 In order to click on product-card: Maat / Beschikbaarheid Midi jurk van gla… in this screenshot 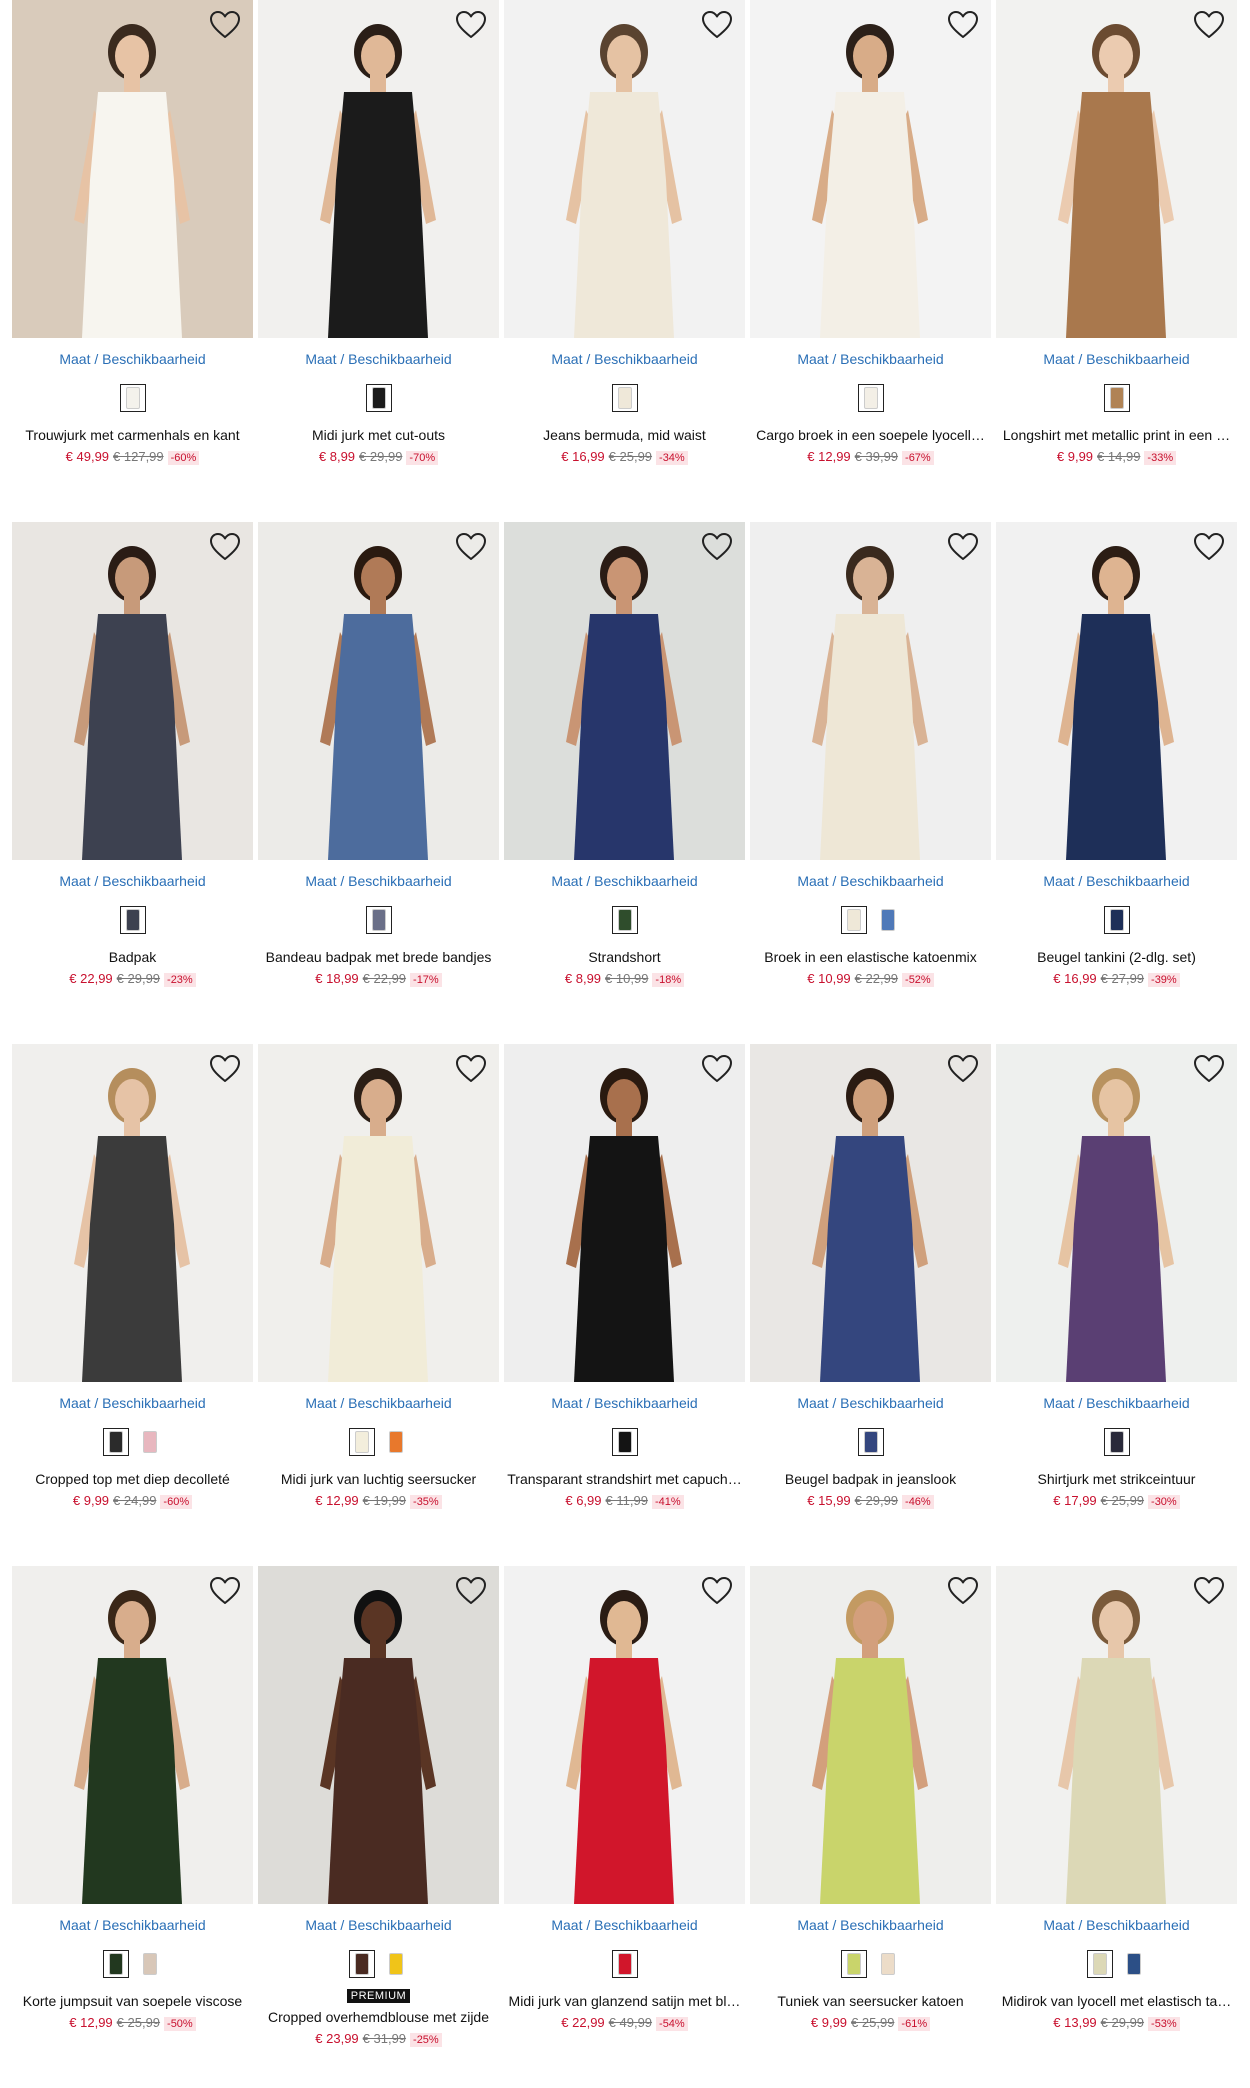, I will do `click(624, 1827)`.